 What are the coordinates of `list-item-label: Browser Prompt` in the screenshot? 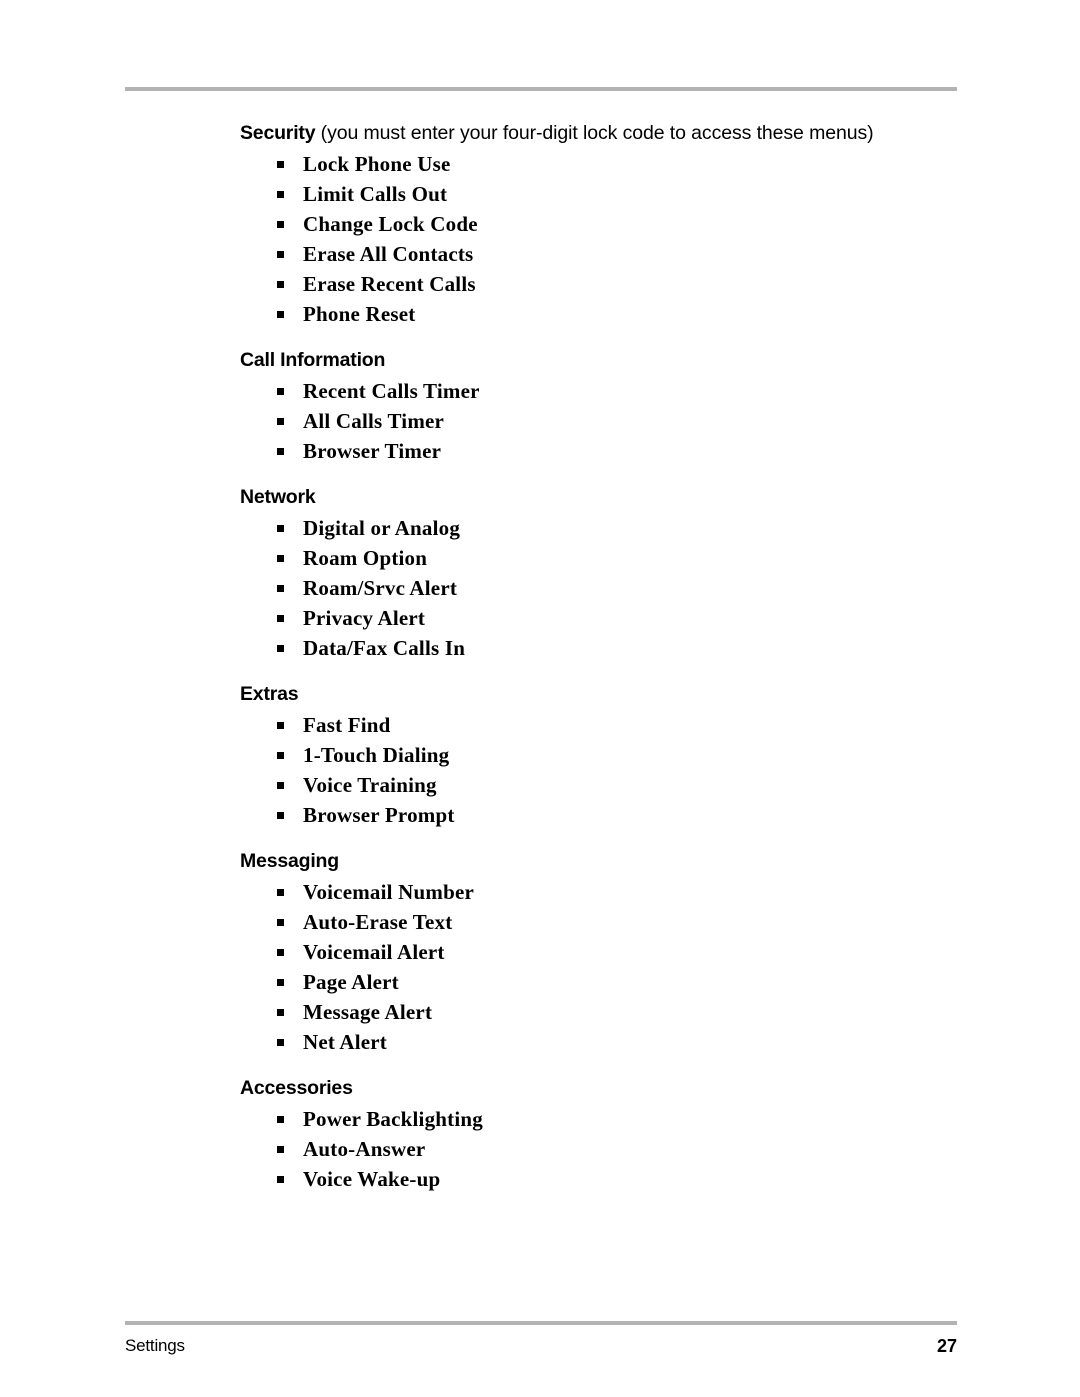 It's located at (379, 815).